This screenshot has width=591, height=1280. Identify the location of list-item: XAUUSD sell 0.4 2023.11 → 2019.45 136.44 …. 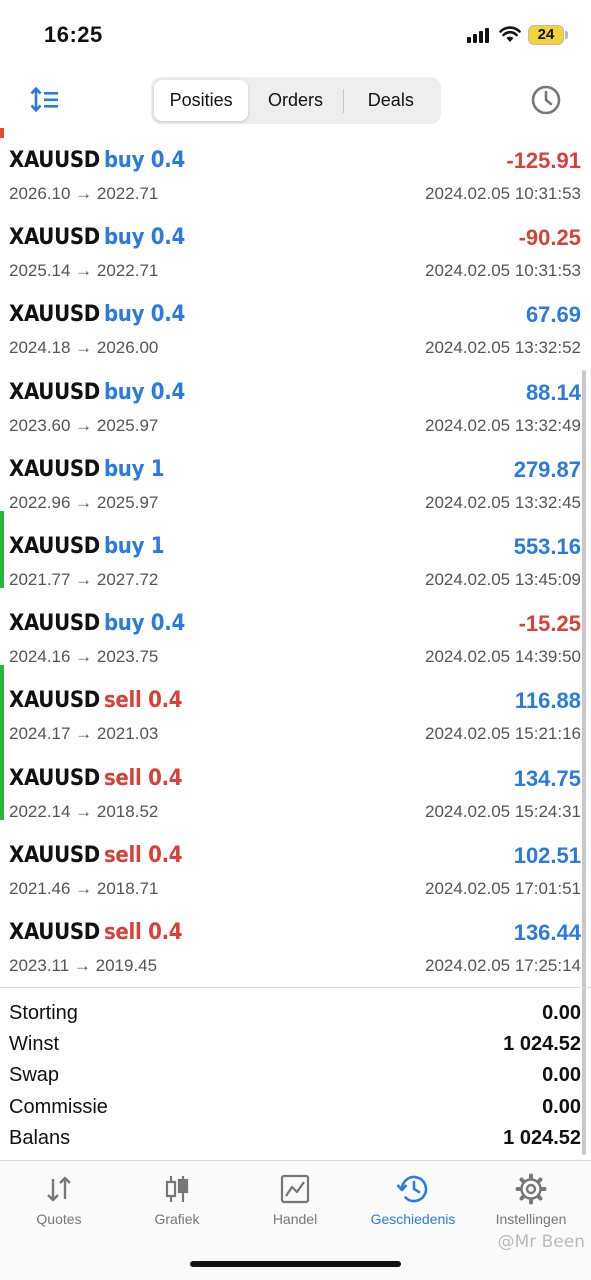
(295, 936).